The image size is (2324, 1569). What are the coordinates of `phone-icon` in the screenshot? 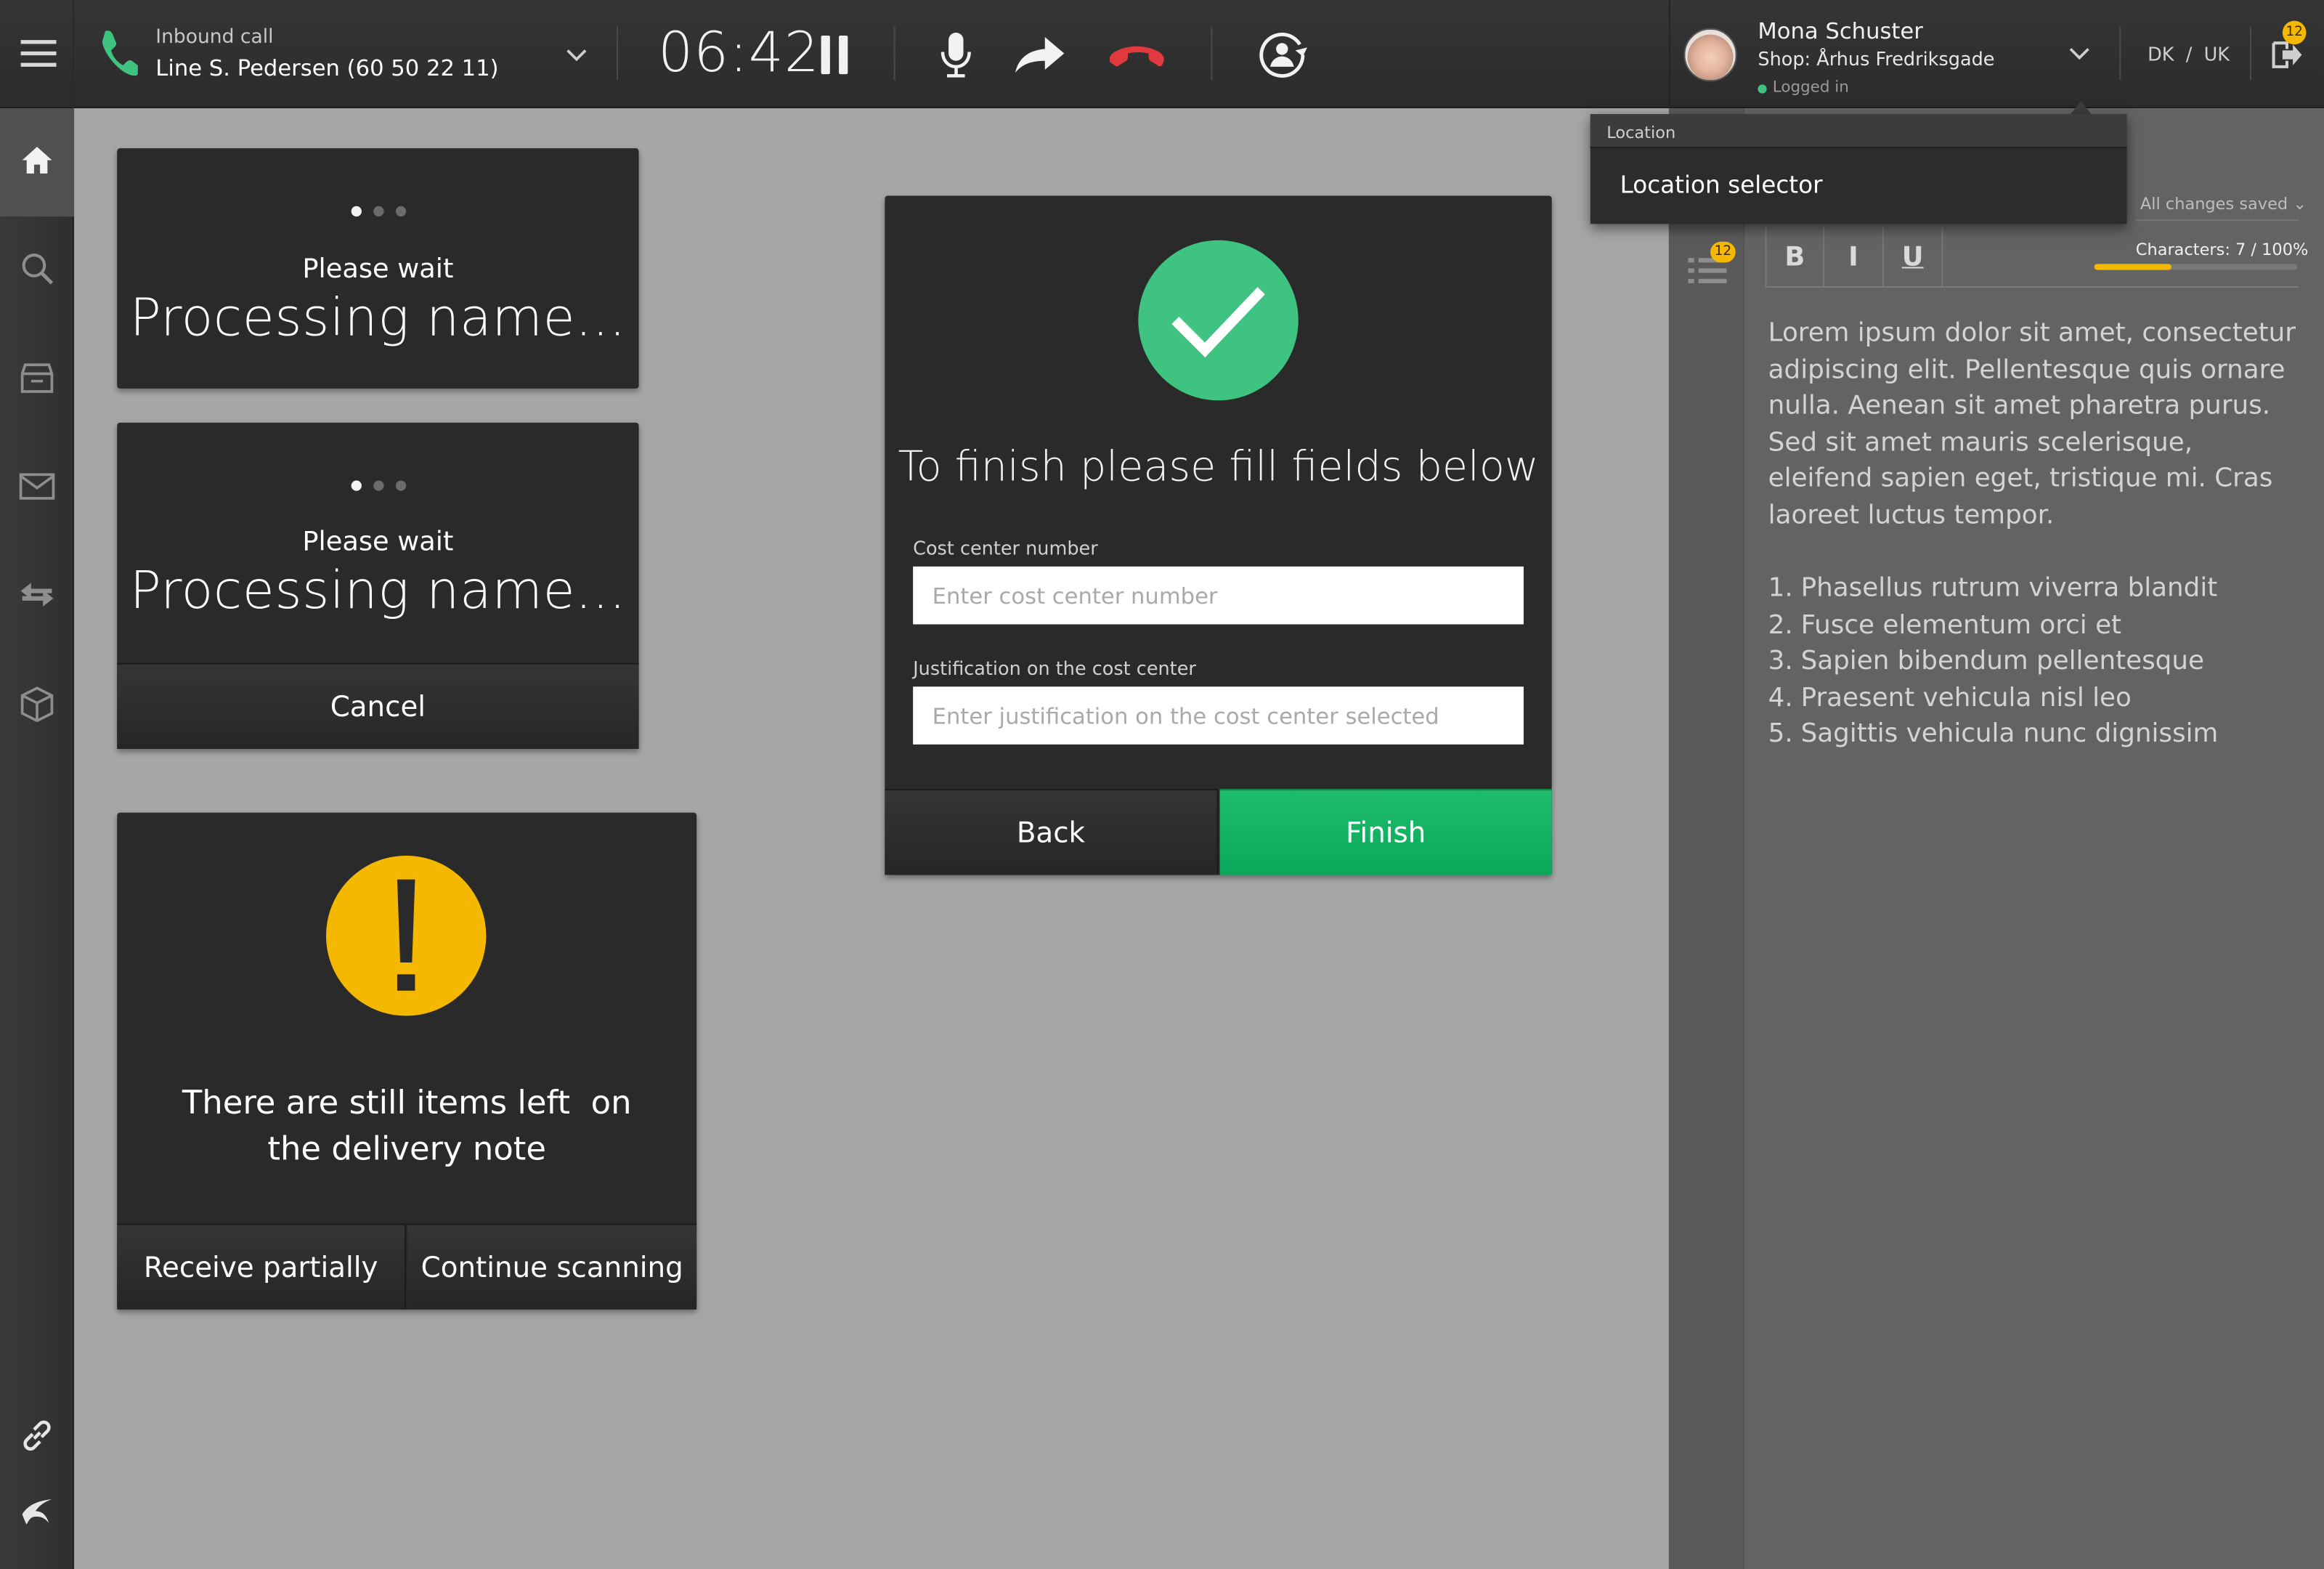 It's located at (117, 52).